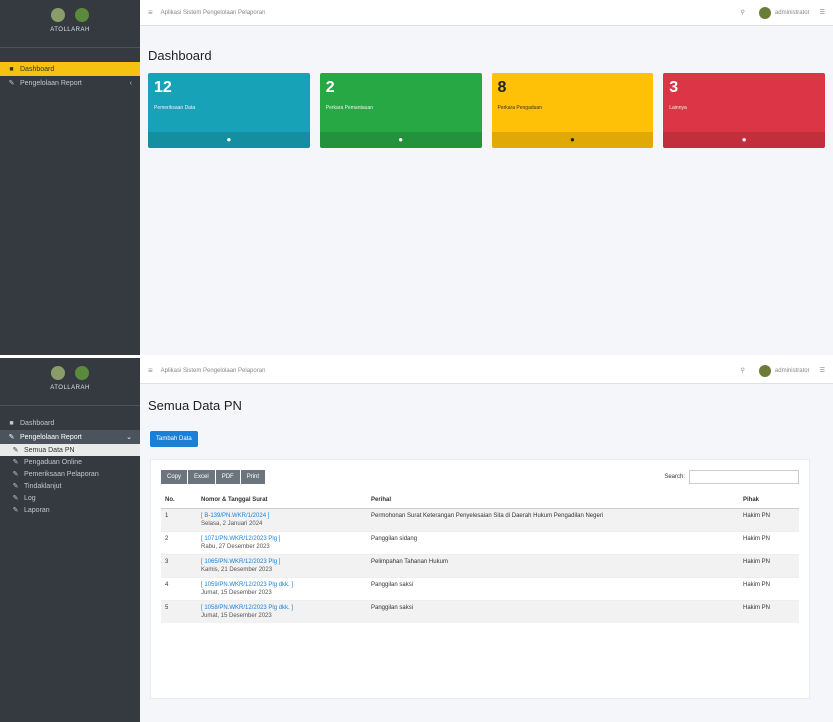 Image resolution: width=833 pixels, height=722 pixels. I want to click on cell-pihak: Hakim PN, so click(769, 566).